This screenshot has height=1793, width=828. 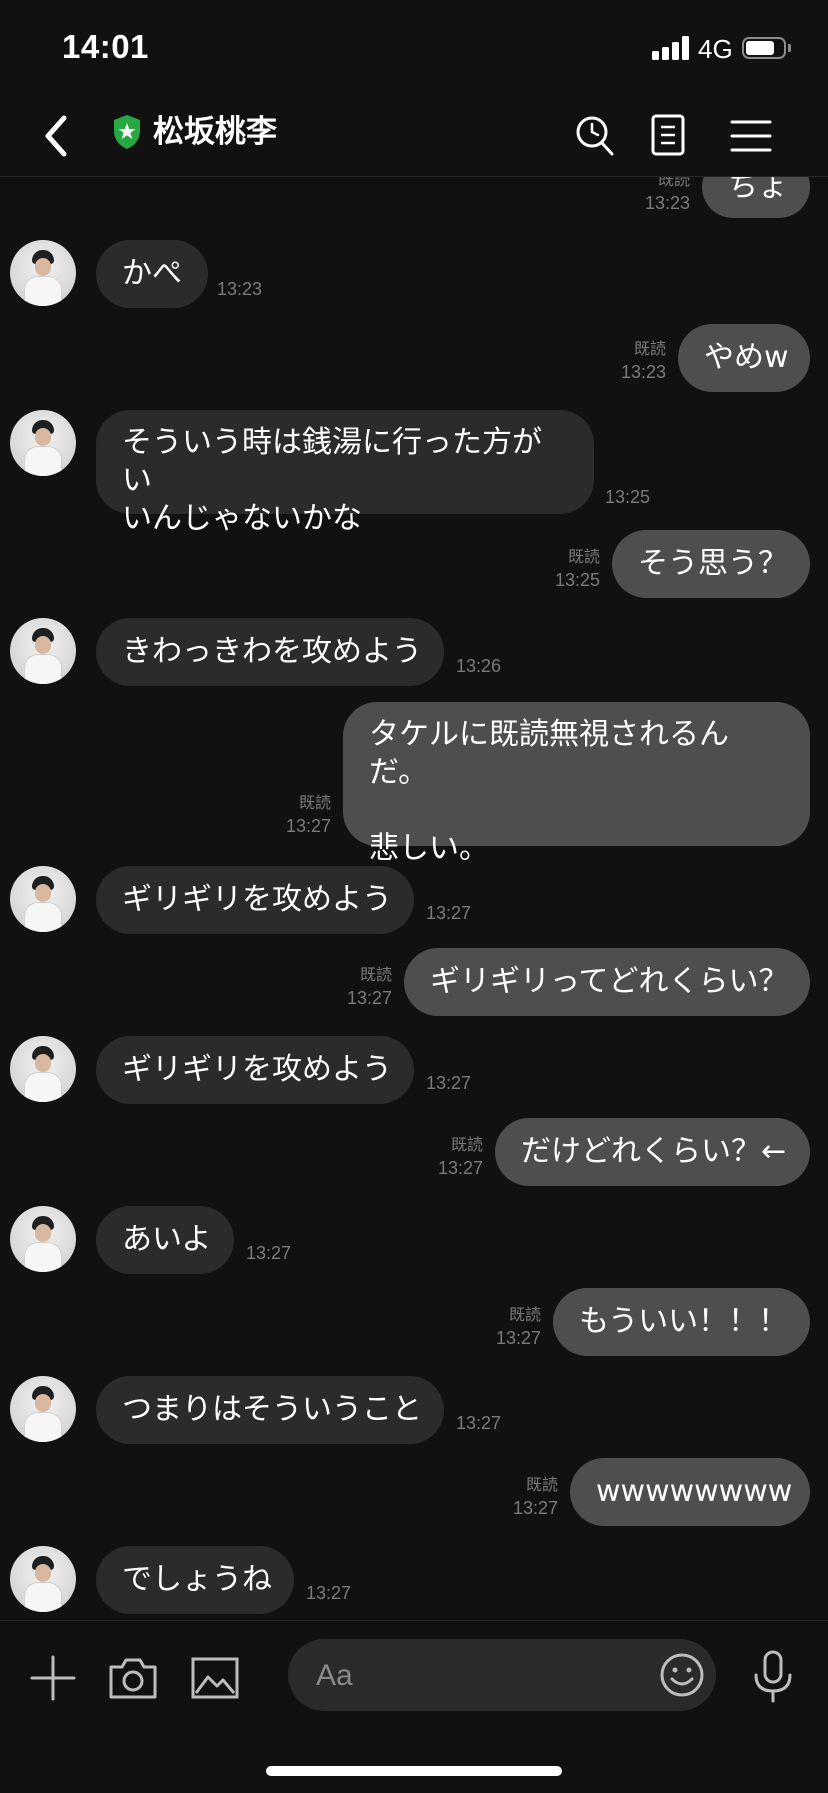 What do you see at coordinates (789, 48) in the screenshot?
I see `battery-tip` at bounding box center [789, 48].